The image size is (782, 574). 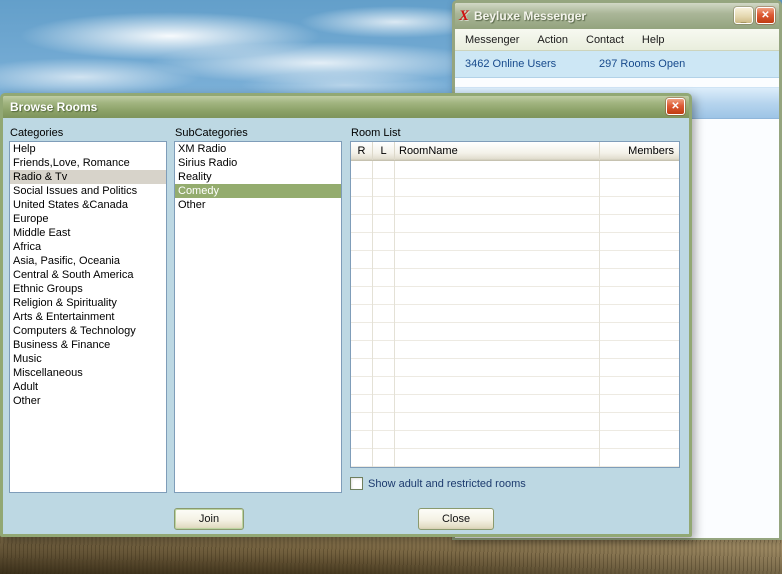 I want to click on messenger-menubar: Messenger Action Contact Help, so click(x=617, y=40).